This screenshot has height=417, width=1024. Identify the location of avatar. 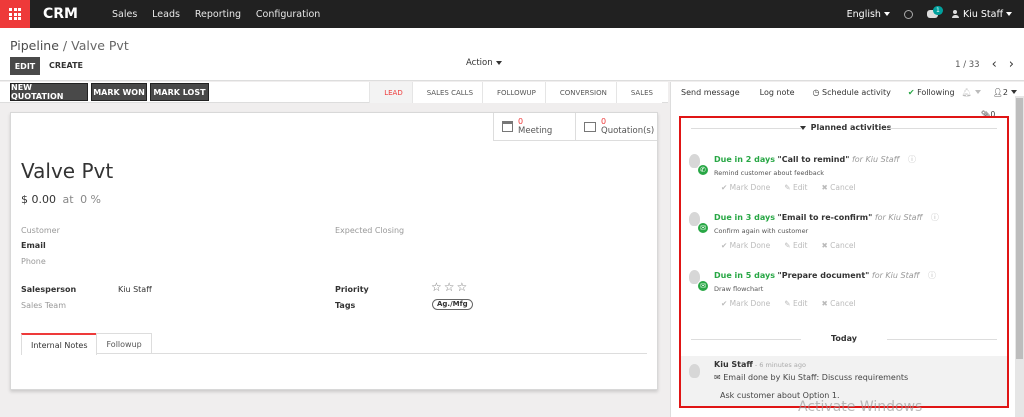
(694, 371).